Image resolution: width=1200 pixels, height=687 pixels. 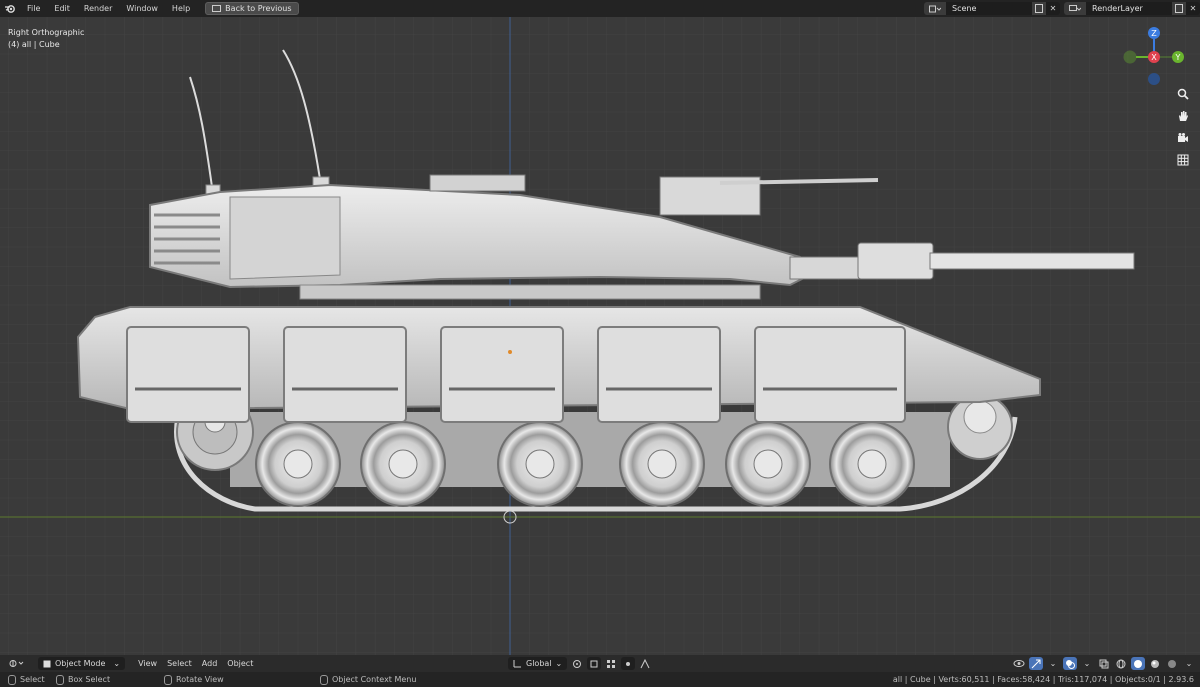 I want to click on zoom-icon, so click(x=1183, y=94).